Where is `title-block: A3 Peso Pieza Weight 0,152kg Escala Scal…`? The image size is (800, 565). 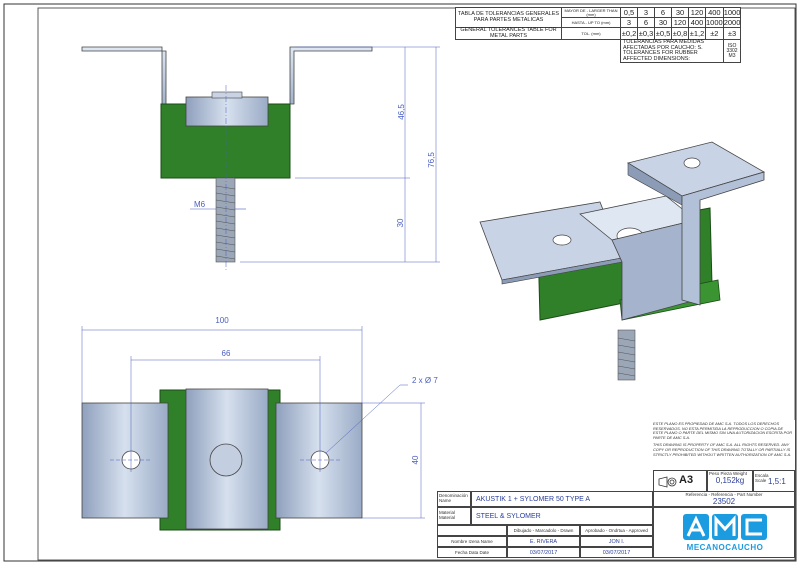 title-block: A3 Peso Pieza Weight 0,152kg Escala Scal… is located at coordinates (616, 514).